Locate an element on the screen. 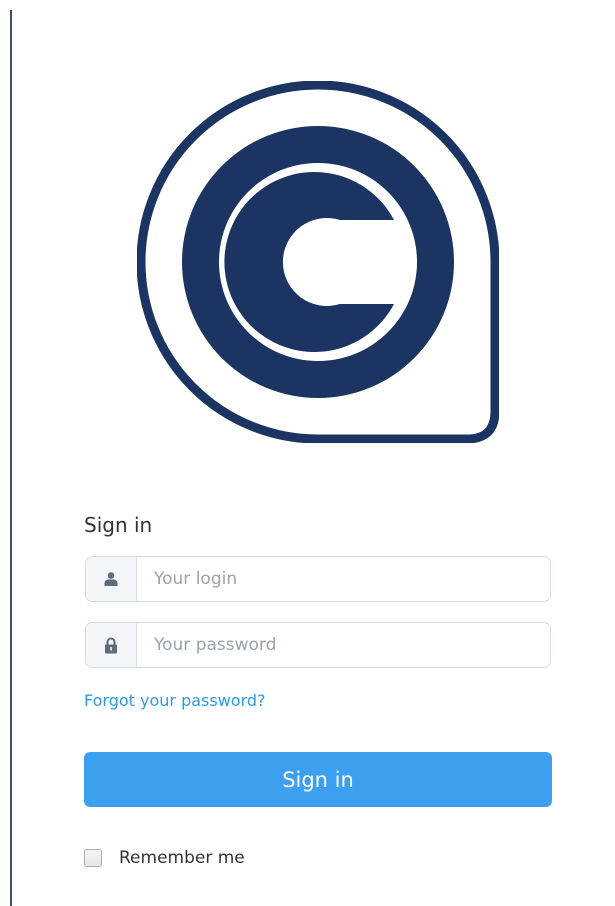 The height and width of the screenshot is (906, 615). signin-heading: Sign in is located at coordinates (118, 525).